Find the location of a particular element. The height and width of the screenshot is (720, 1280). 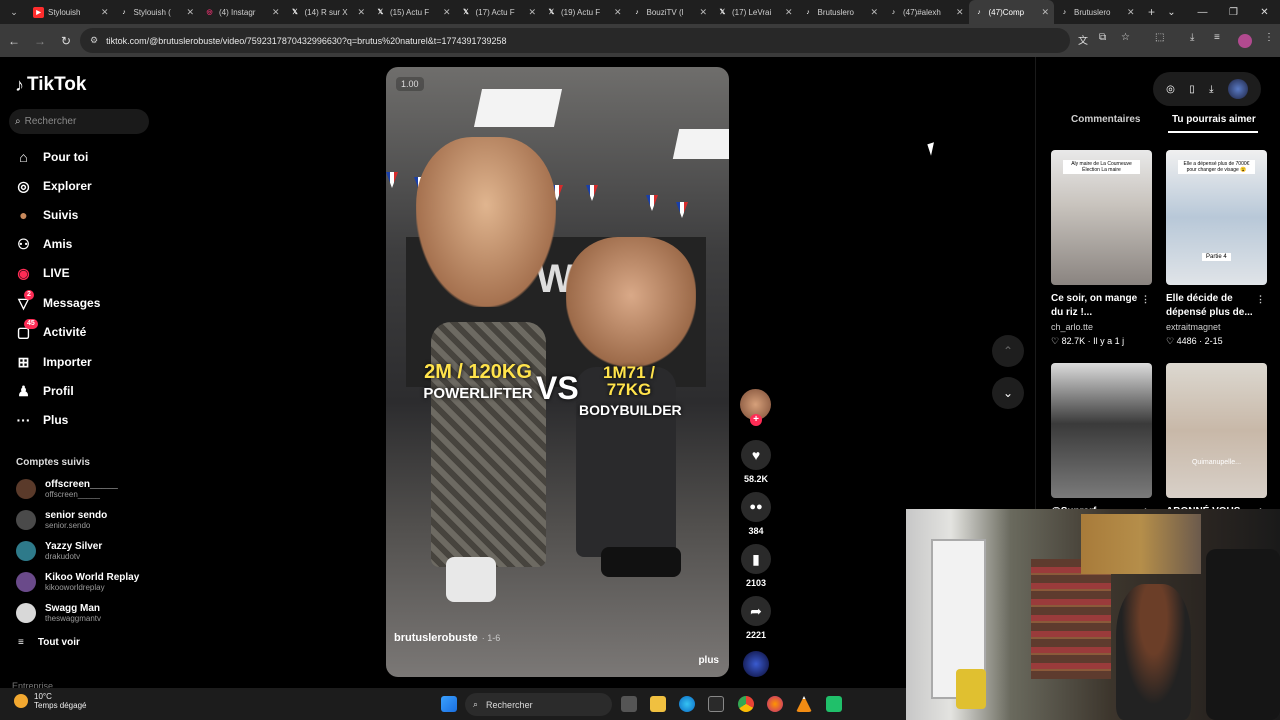

sidebar-item-messages: ▽ 2 Messages is located at coordinates (57, 301).